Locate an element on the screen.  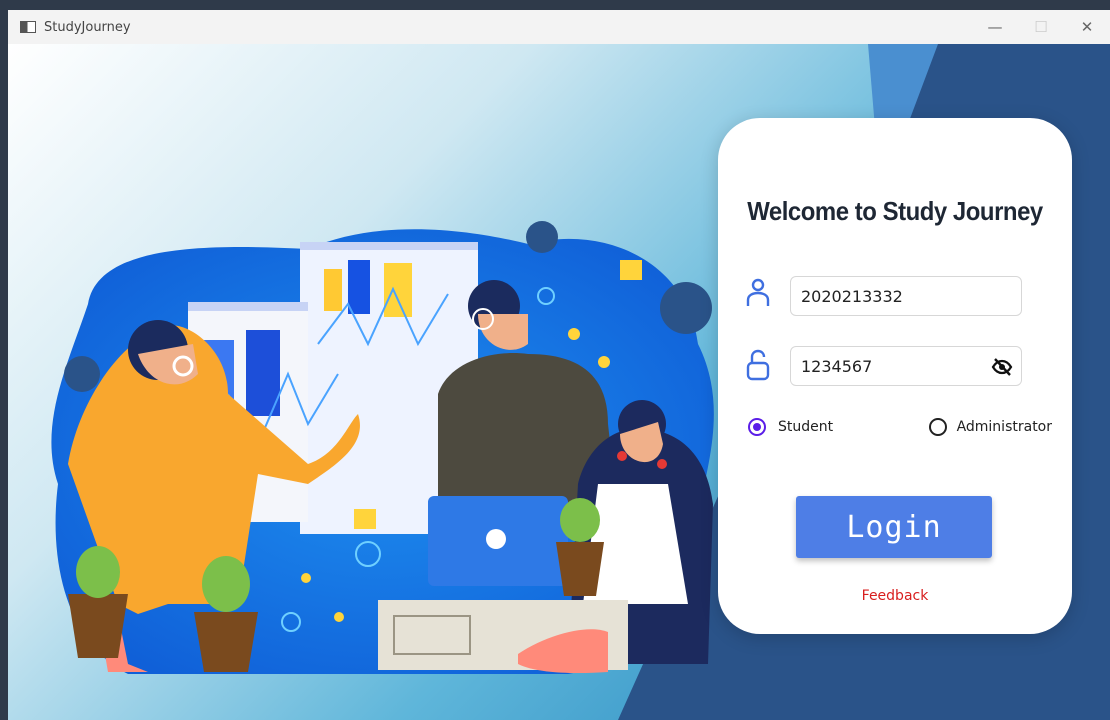
app-icon is located at coordinates (28, 27).